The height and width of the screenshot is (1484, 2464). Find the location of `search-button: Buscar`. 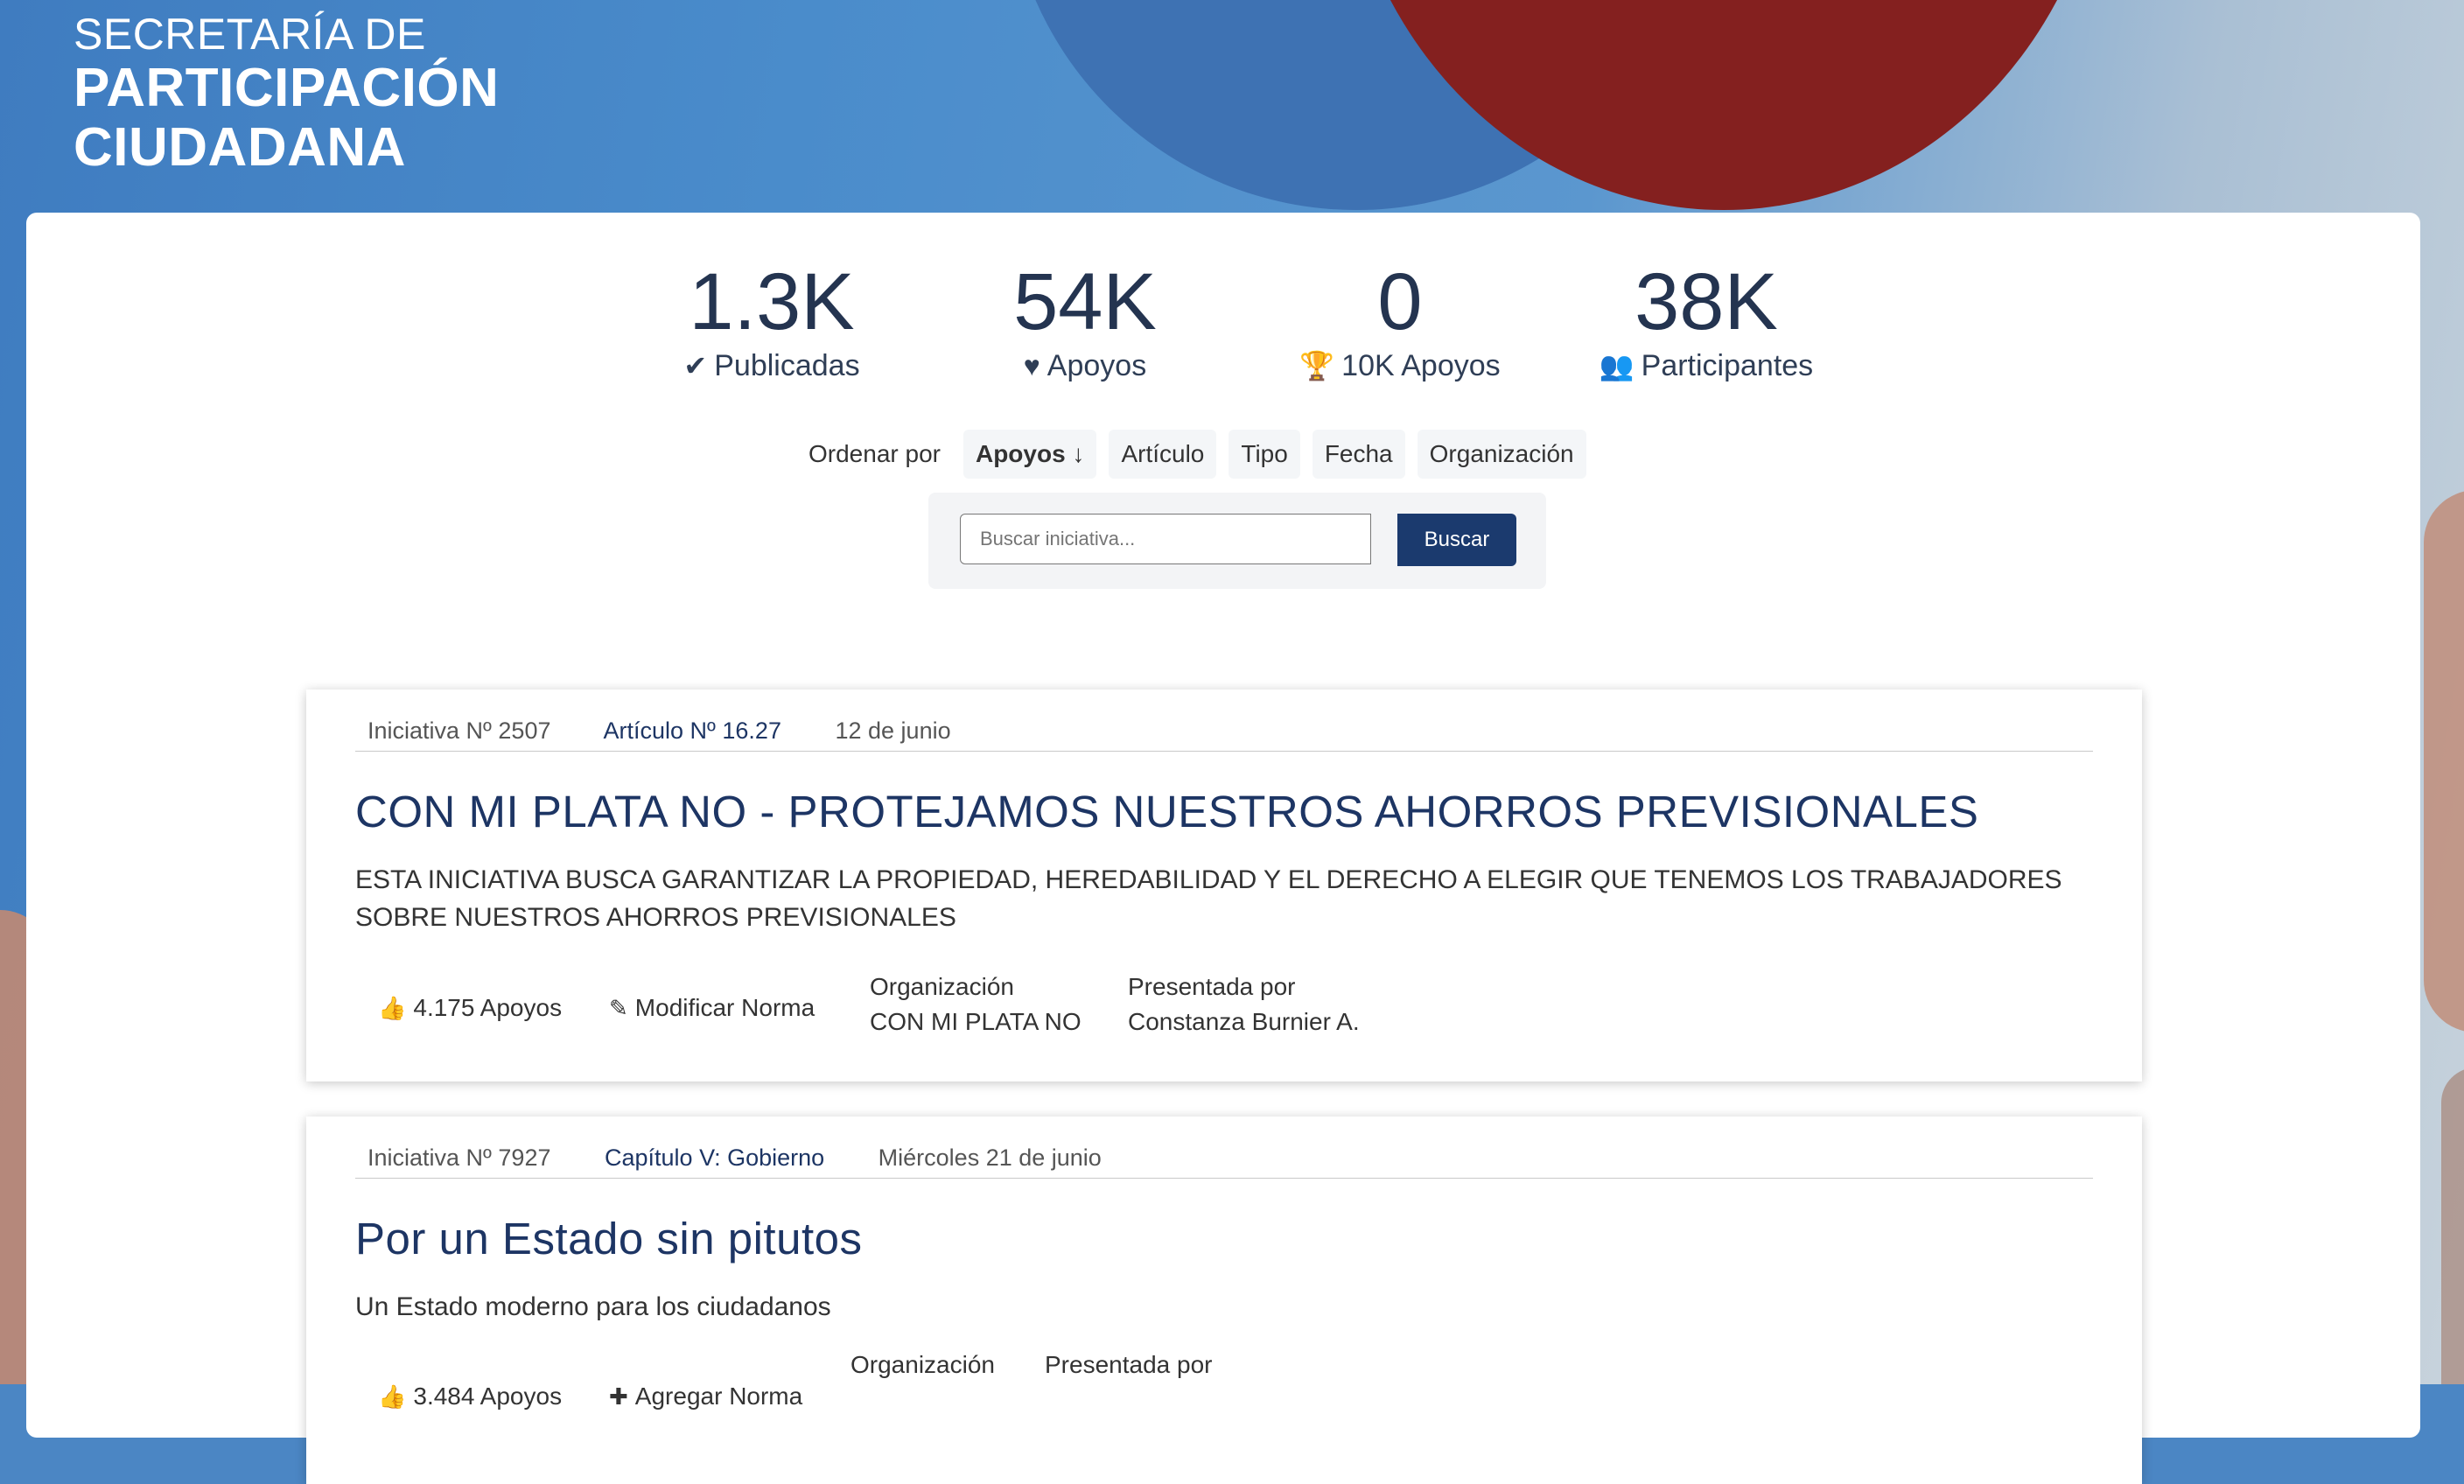

search-button: Buscar is located at coordinates (1456, 540).